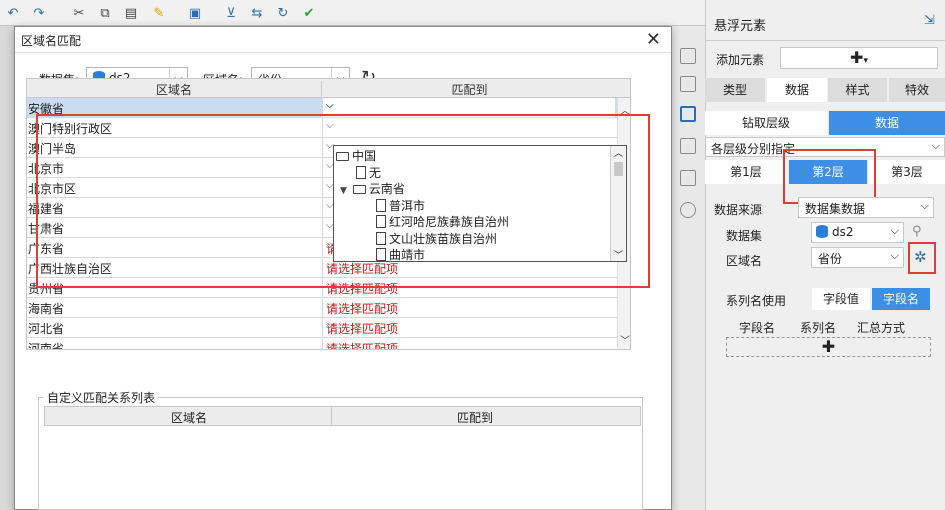  What do you see at coordinates (744, 236) in the screenshot?
I see `panel-dataset-label: 数据集` at bounding box center [744, 236].